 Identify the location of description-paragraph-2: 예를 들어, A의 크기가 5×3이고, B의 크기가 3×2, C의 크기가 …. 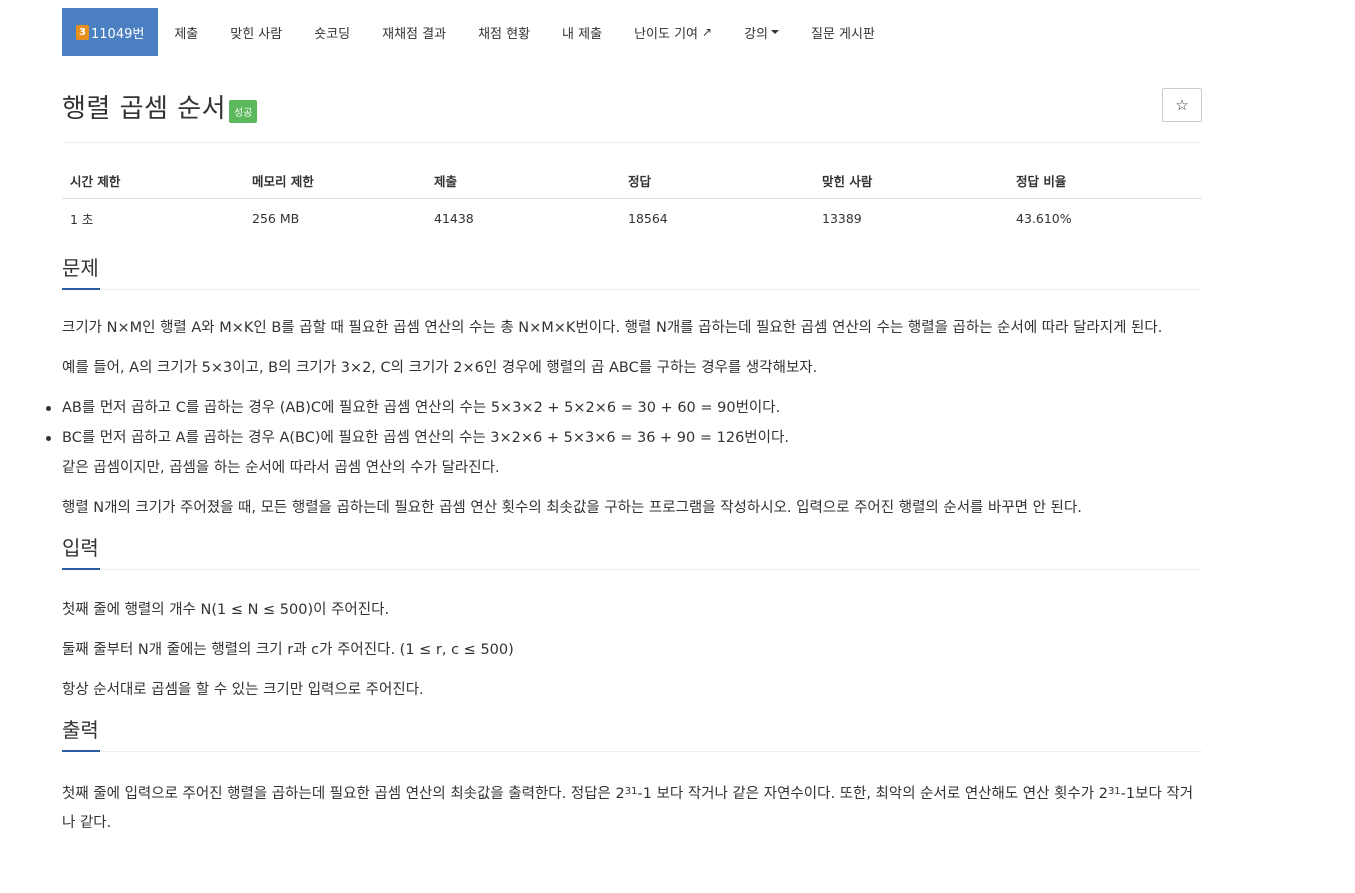
(440, 368).